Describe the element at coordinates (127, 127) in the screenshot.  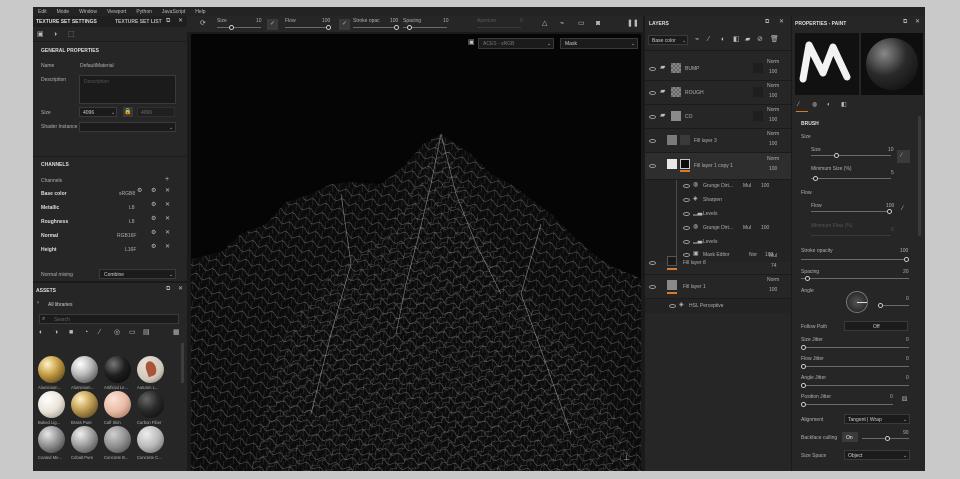
I see `shader-instance-select: ⌄` at that location.